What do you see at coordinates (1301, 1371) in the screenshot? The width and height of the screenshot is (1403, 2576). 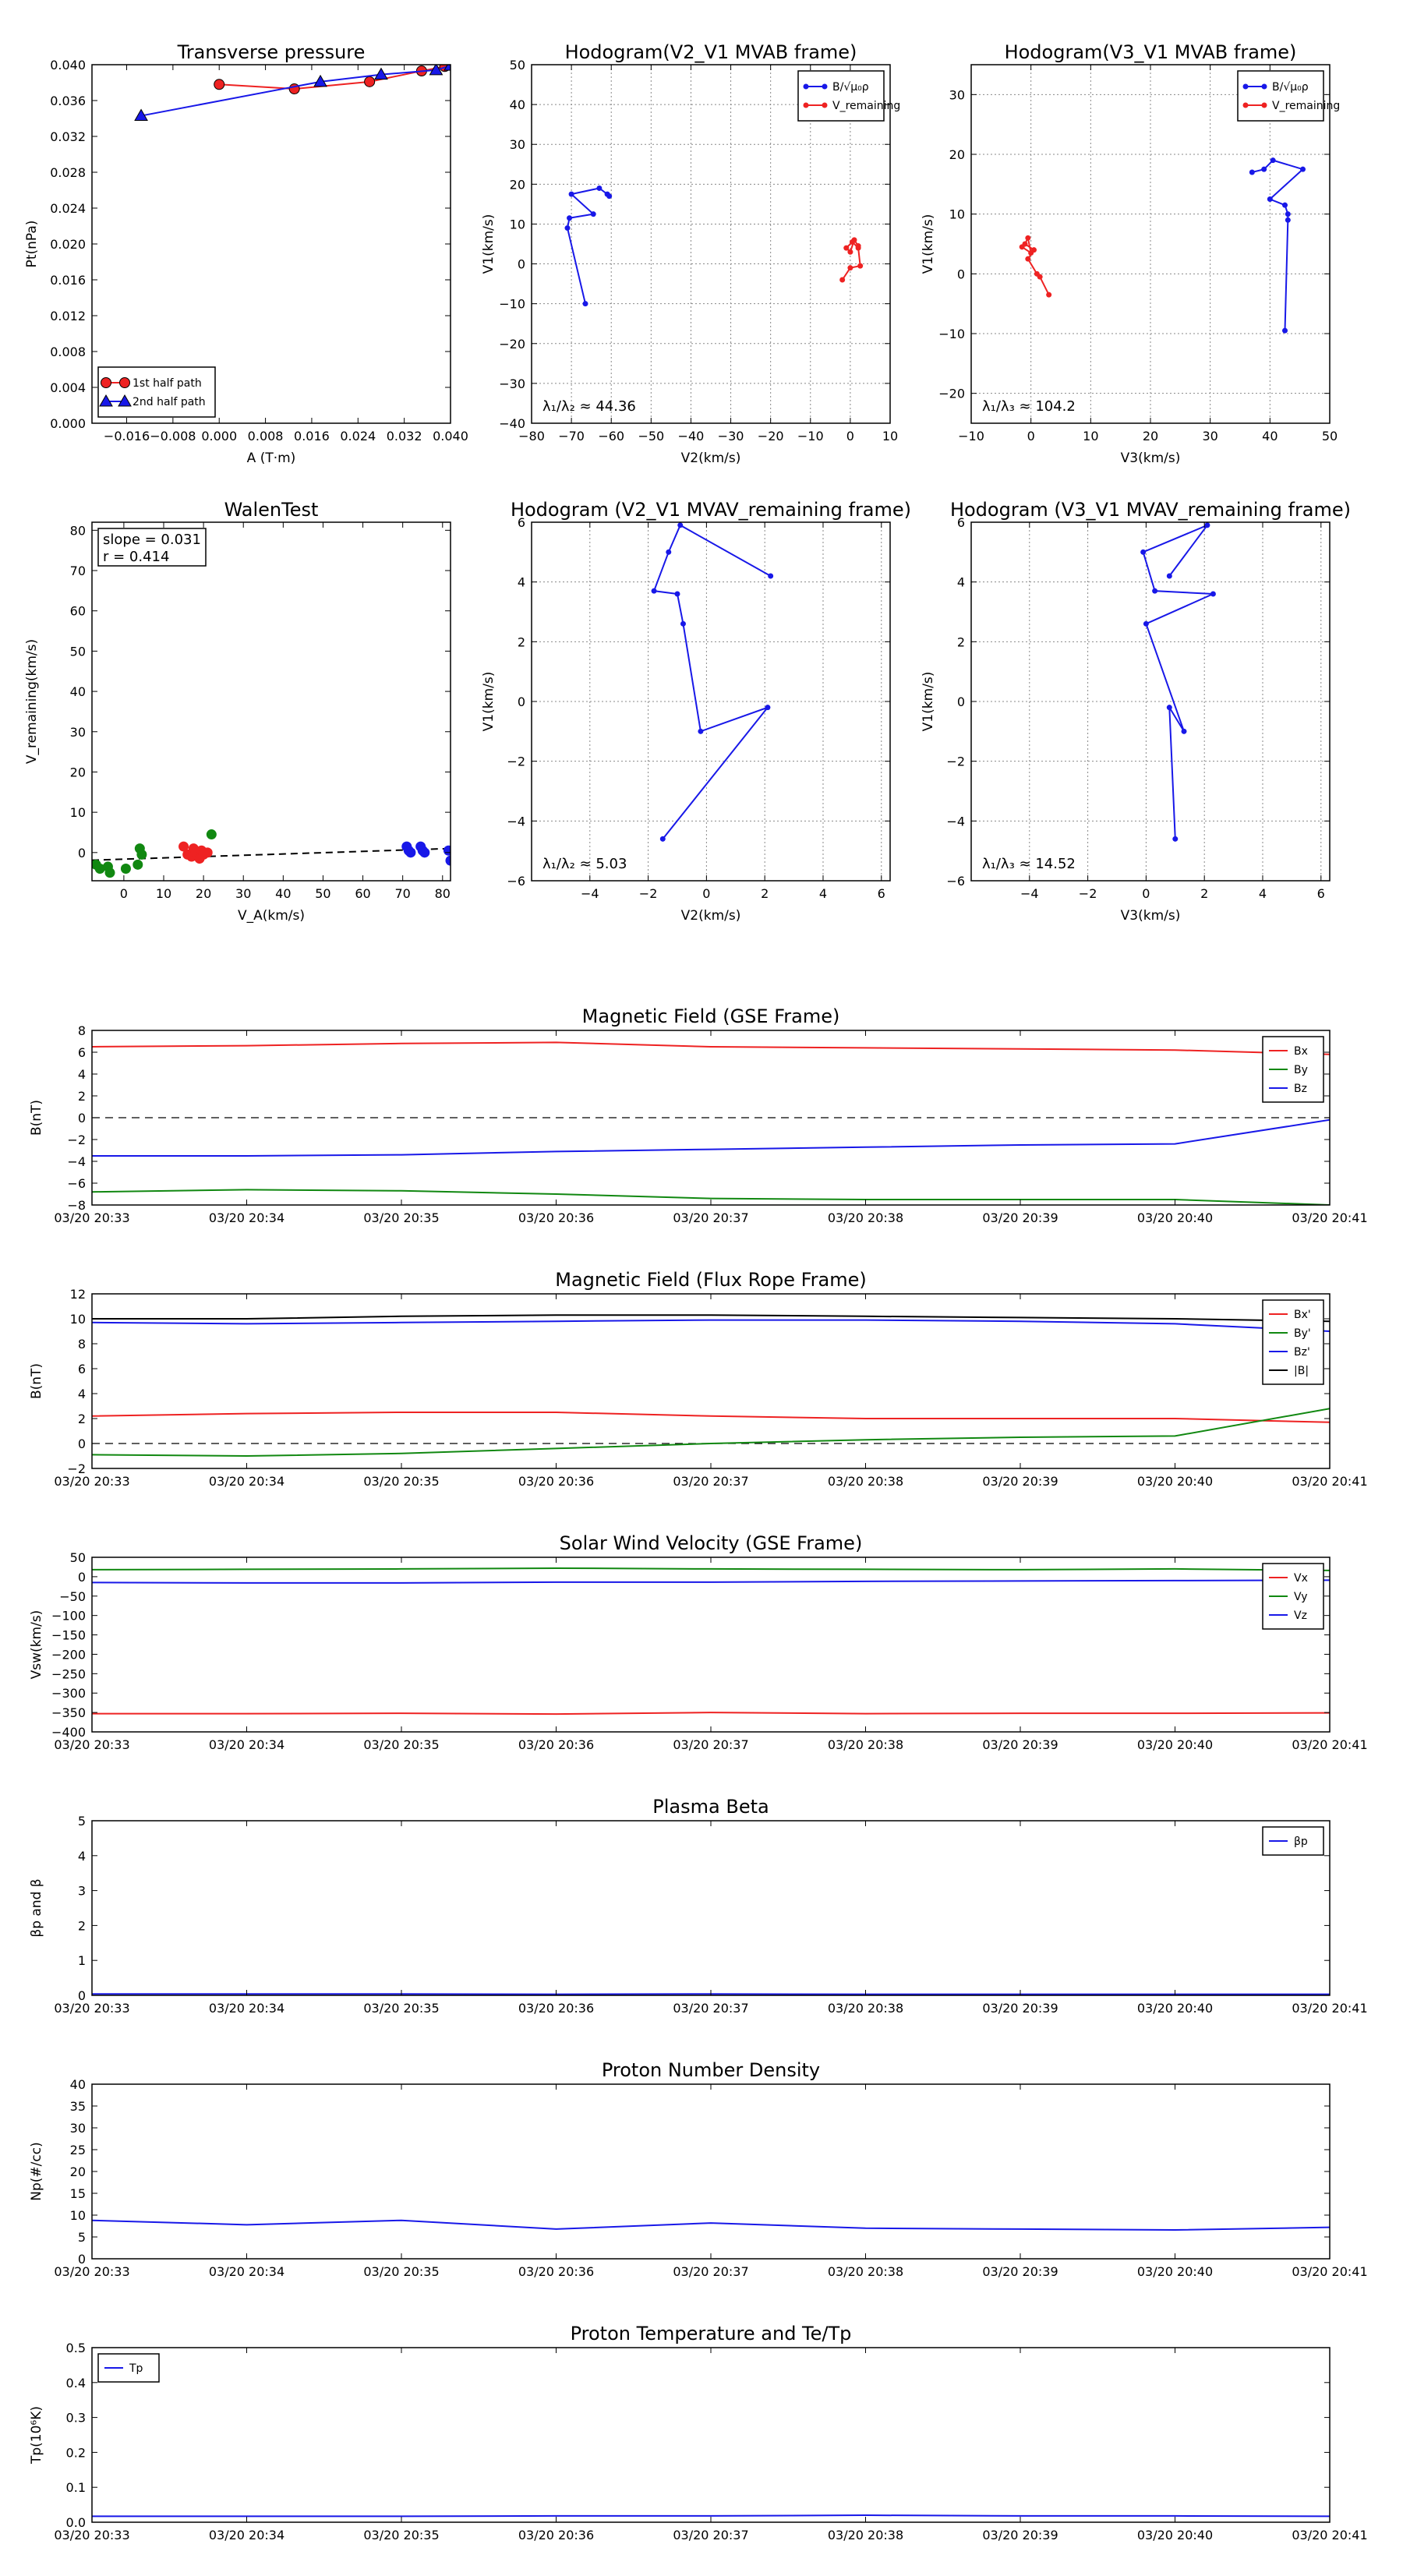 I see `legend-label: |B|` at bounding box center [1301, 1371].